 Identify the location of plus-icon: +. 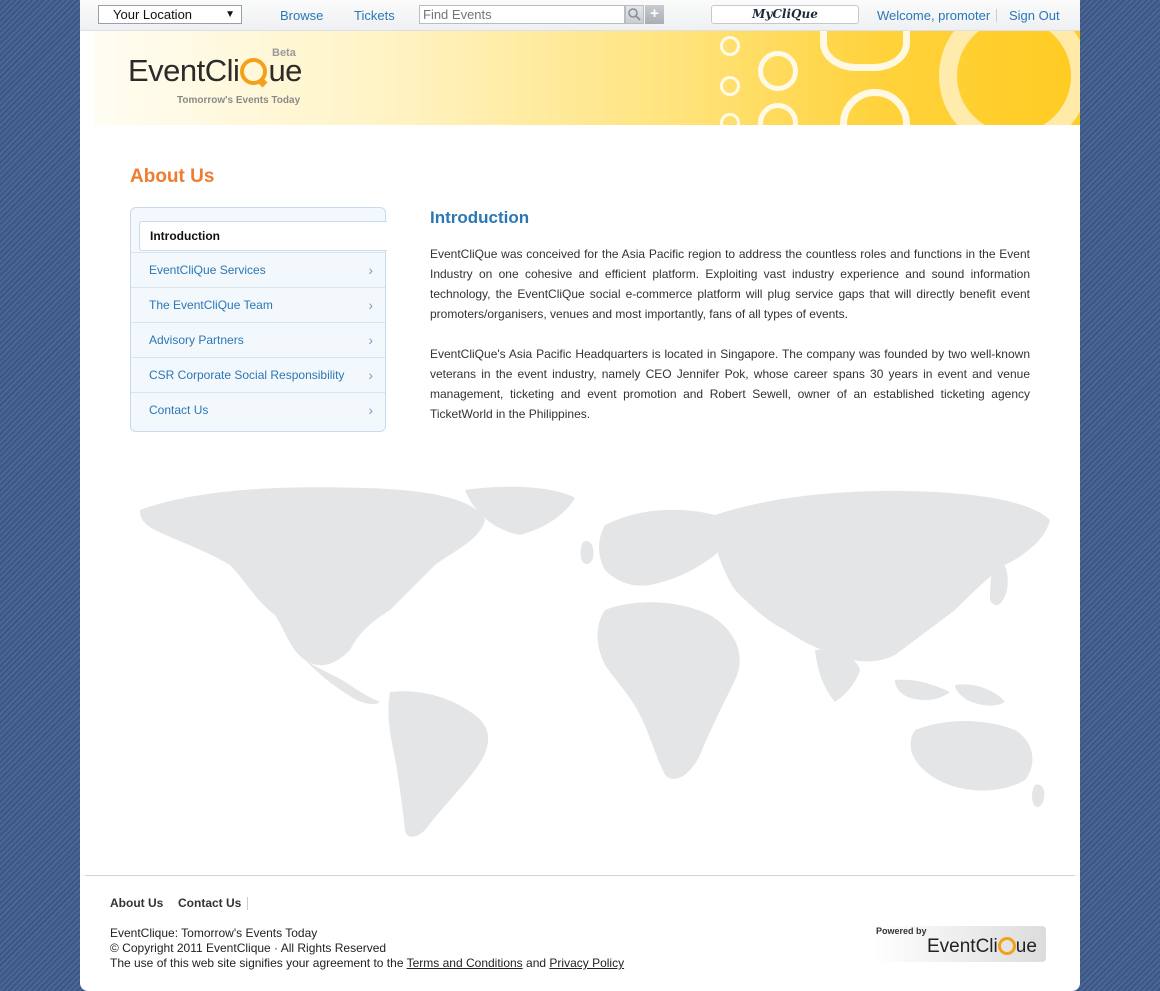
(654, 13).